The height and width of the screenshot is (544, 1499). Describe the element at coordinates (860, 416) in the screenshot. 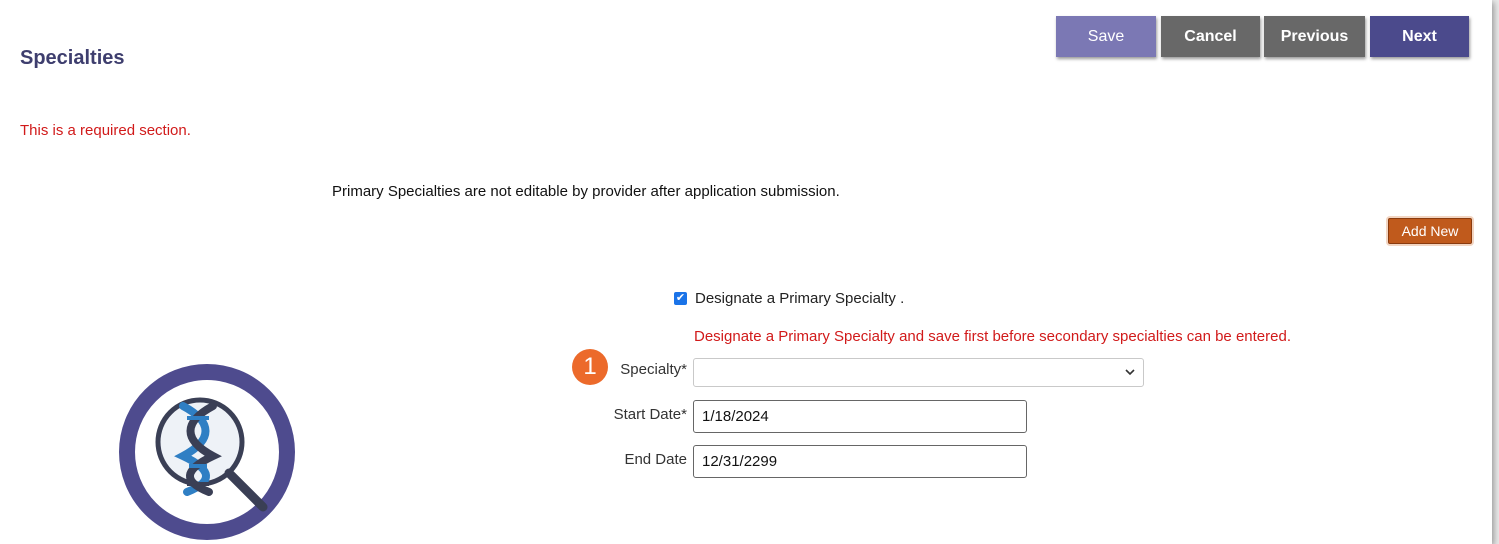

I see `start-date-input` at that location.